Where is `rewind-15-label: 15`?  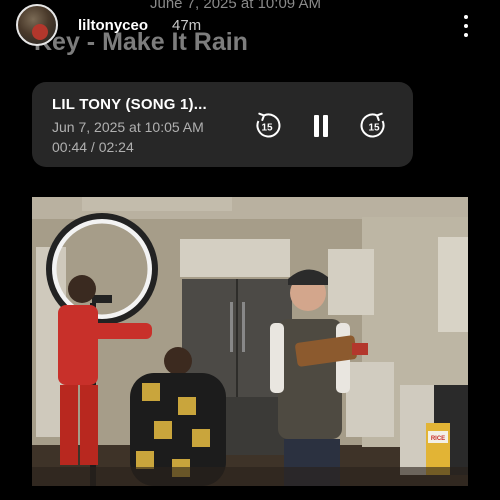 rewind-15-label: 15 is located at coordinates (267, 128).